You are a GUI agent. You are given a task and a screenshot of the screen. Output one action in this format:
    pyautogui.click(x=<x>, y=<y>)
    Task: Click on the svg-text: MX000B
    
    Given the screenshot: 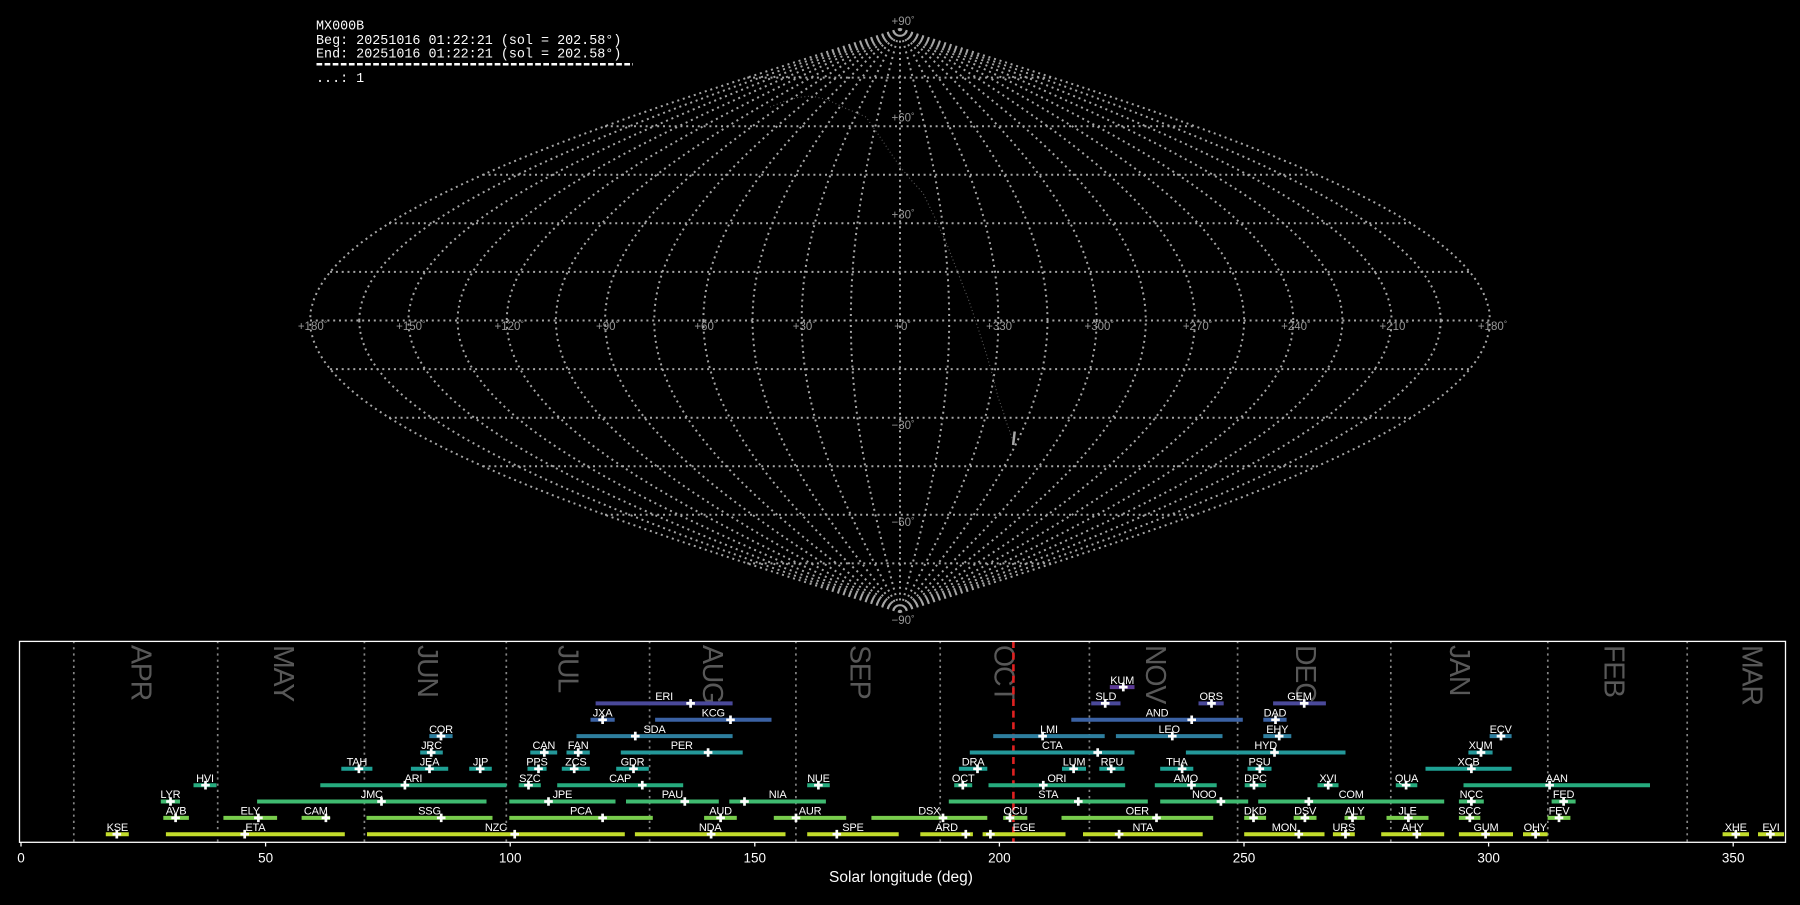 What is the action you would take?
    pyautogui.click(x=340, y=27)
    